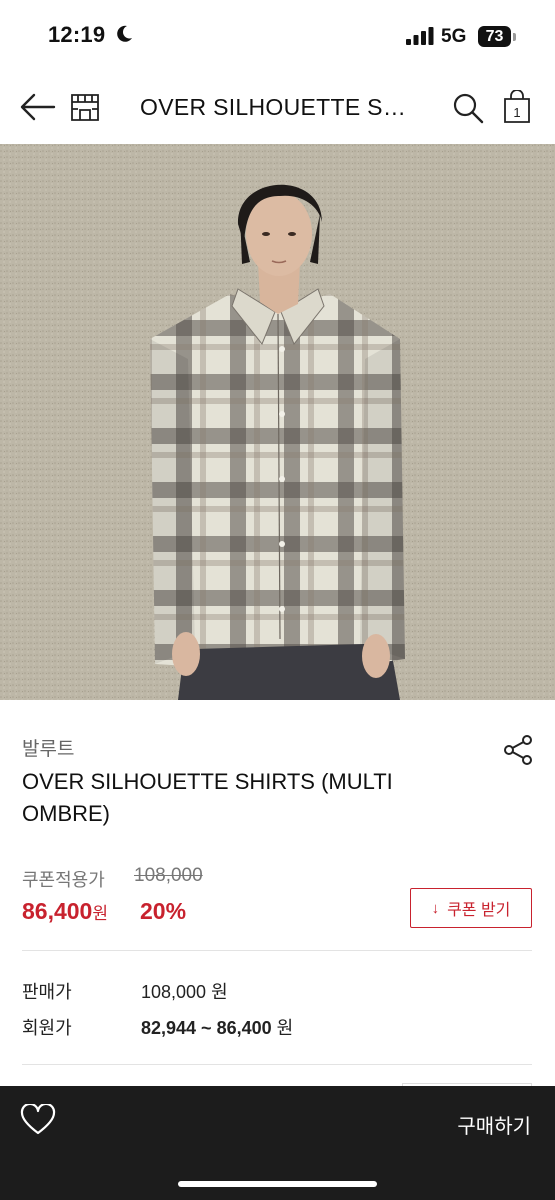  What do you see at coordinates (38, 107) in the screenshot?
I see `back-arrow-icon` at bounding box center [38, 107].